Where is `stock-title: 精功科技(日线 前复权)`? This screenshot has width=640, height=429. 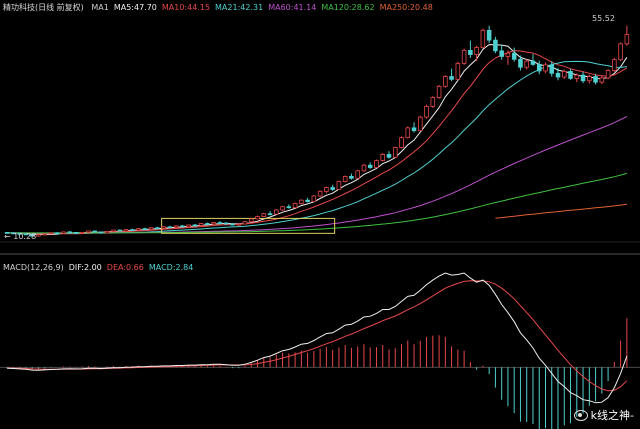 stock-title: 精功科技(日线 前复权) is located at coordinates (43, 7).